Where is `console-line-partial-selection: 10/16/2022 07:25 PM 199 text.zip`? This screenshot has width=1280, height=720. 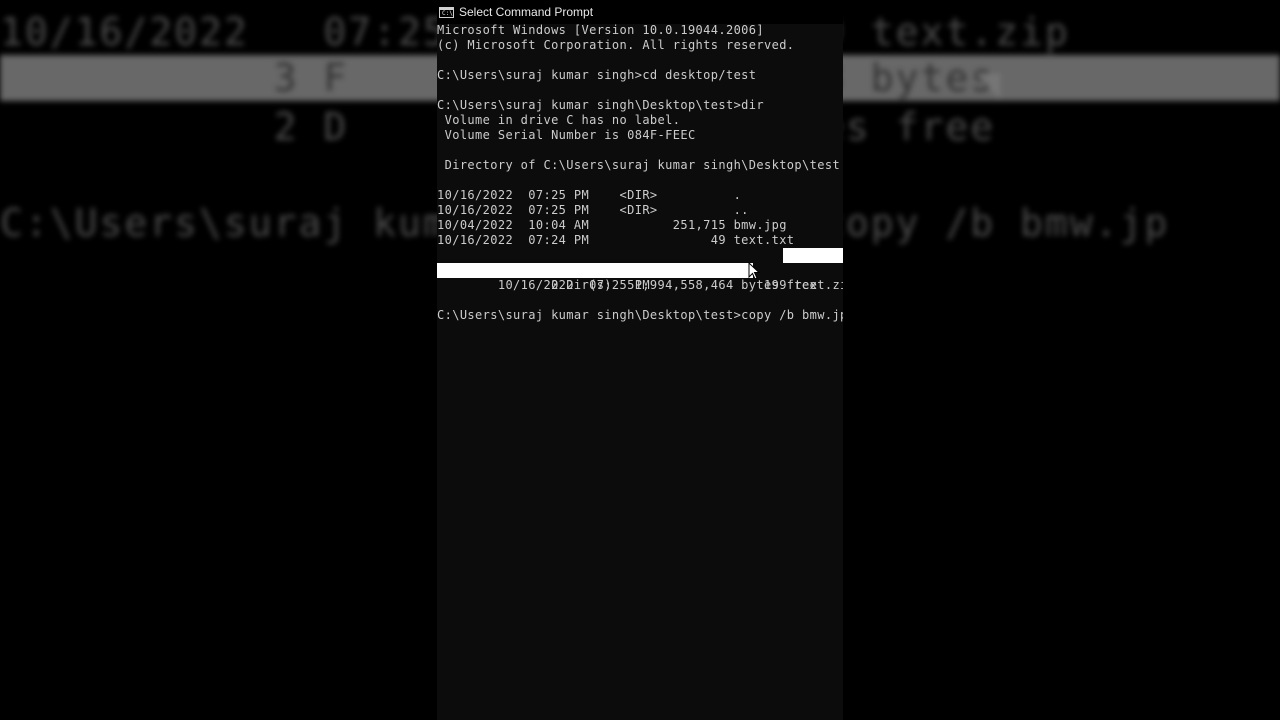
console-line-partial-selection: 10/16/2022 07:25 PM 199 text.zip is located at coordinates (640, 270).